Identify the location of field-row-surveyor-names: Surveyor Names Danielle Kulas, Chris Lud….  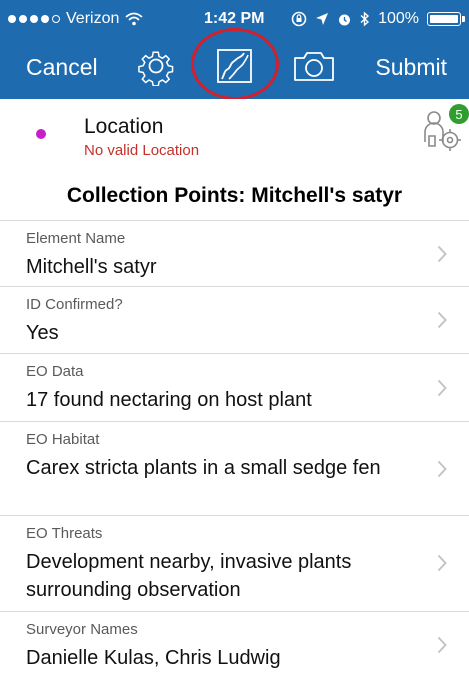
(234, 647).